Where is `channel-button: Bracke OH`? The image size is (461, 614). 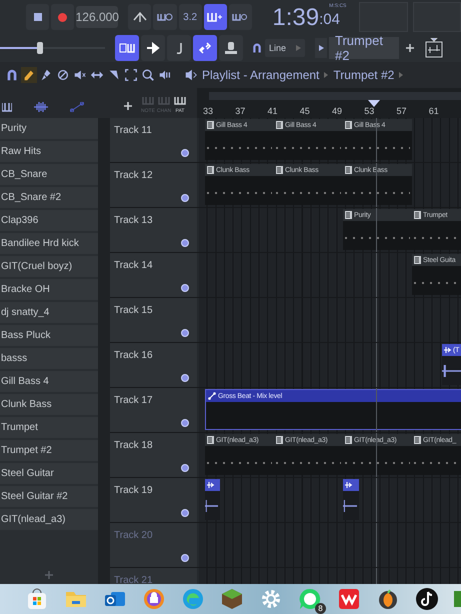 channel-button: Bracke OH is located at coordinates (49, 289).